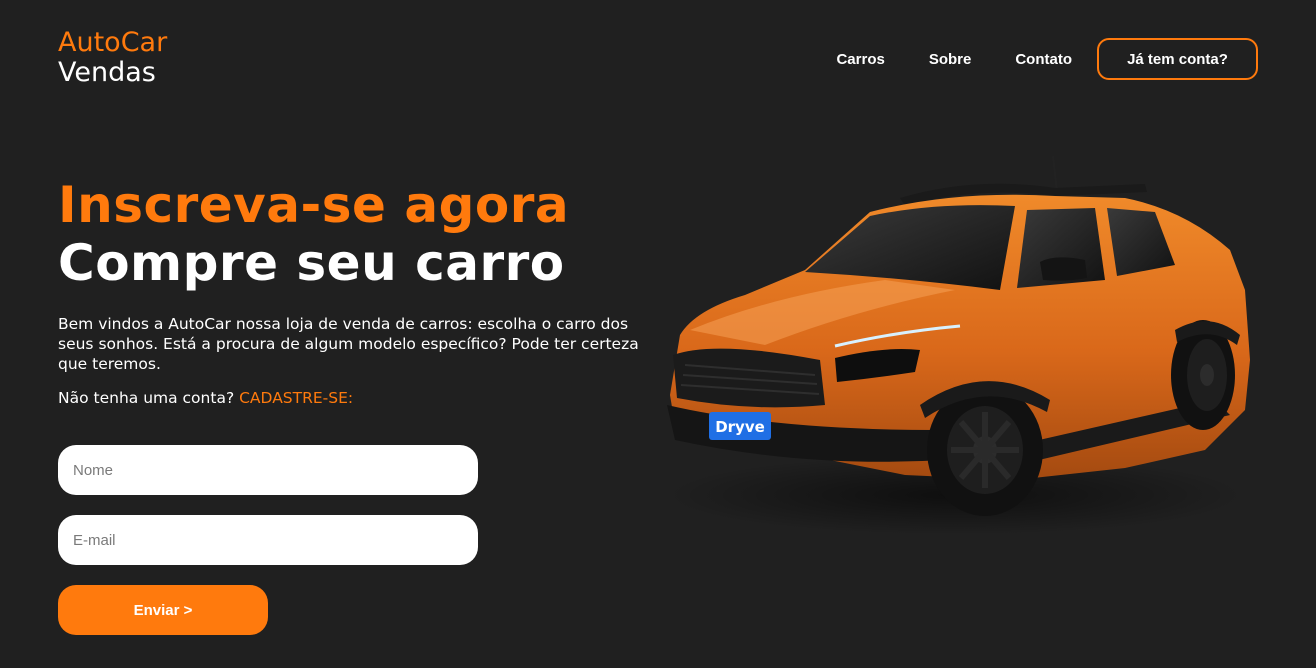 This screenshot has width=1316, height=668. Describe the element at coordinates (296, 398) in the screenshot. I see `signup-link: CADASTRE-SE:` at that location.